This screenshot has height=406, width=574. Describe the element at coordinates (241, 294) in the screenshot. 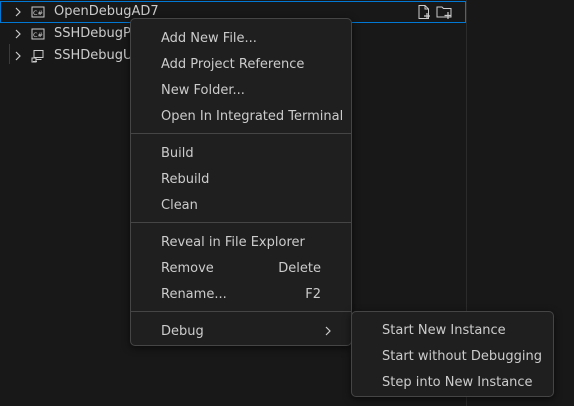

I see `menu-item-rename: Rename... F2` at that location.